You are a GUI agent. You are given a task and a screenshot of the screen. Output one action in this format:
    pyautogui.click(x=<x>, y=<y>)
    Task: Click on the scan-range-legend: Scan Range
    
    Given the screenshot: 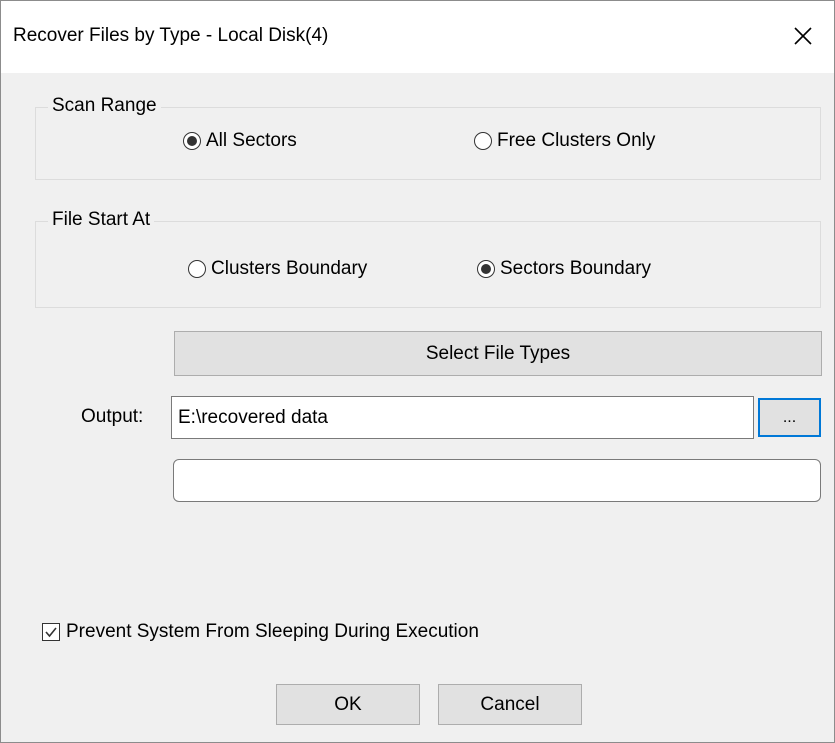 What is the action you would take?
    pyautogui.click(x=104, y=106)
    